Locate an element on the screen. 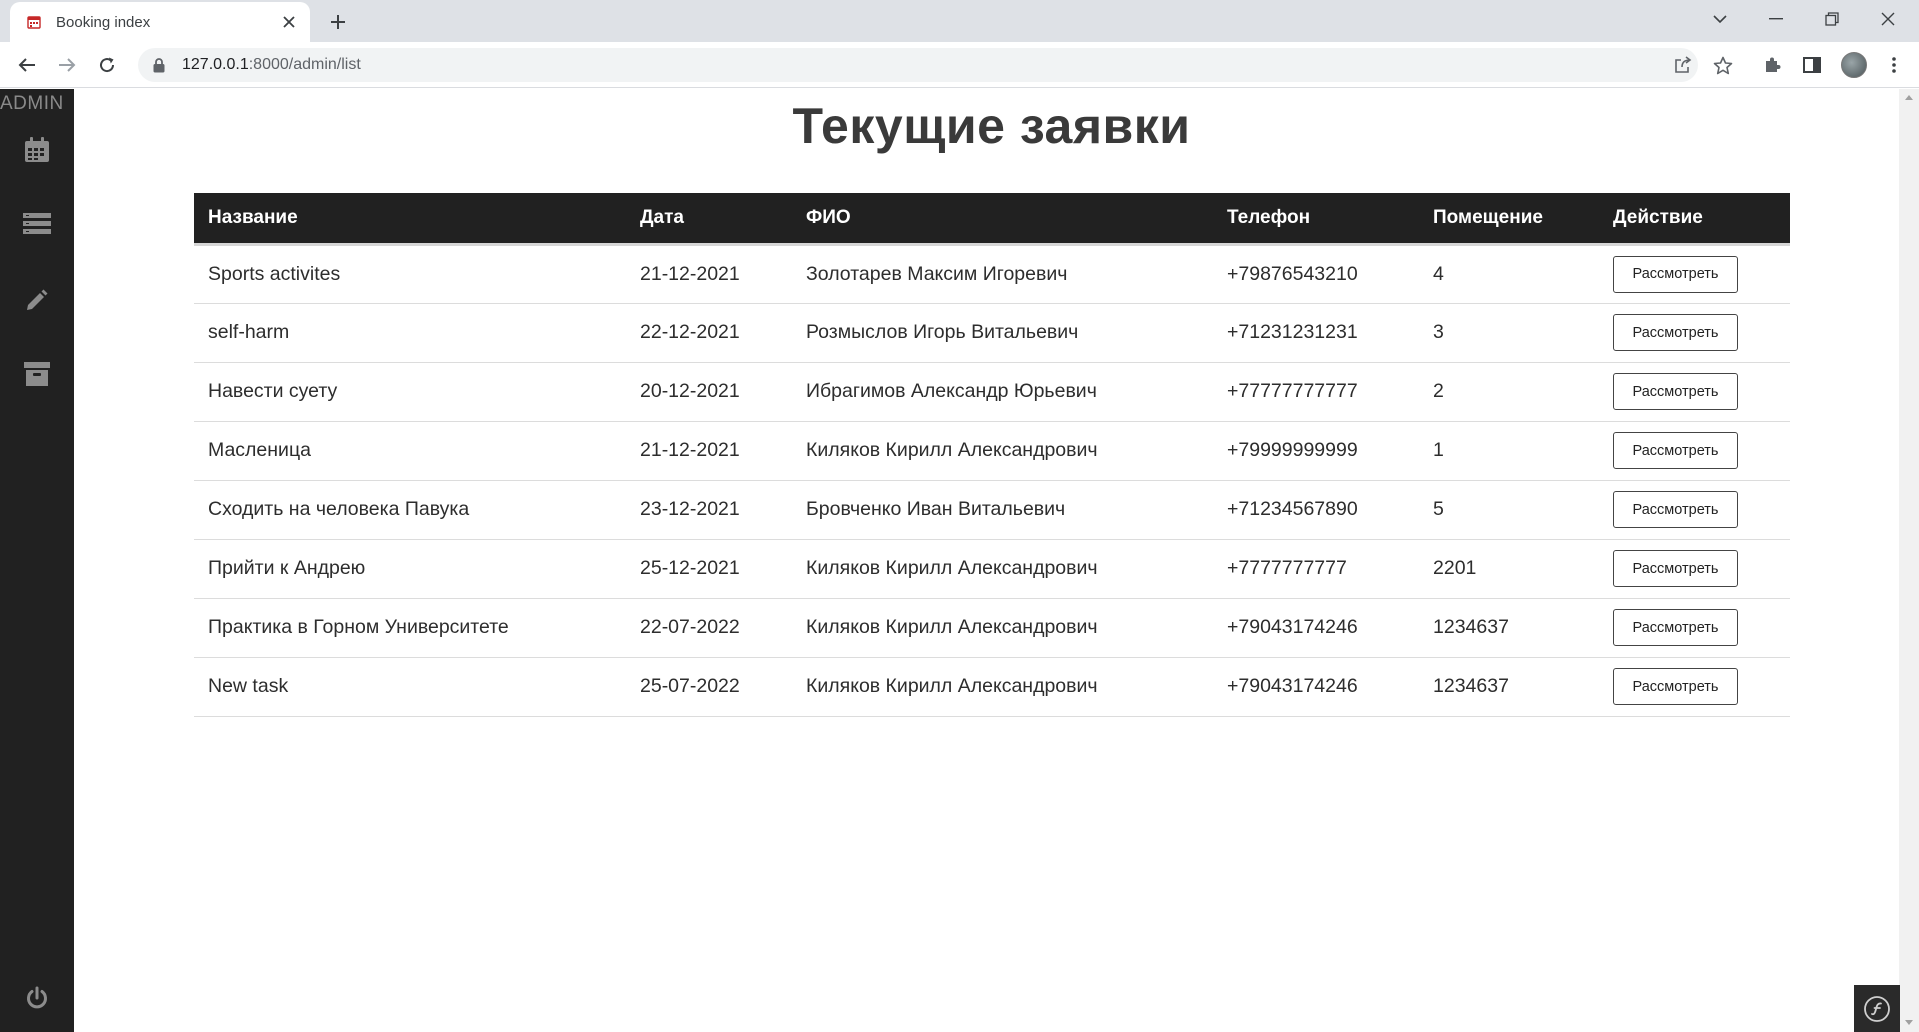 This screenshot has width=1919, height=1032. back-icon is located at coordinates (27, 65).